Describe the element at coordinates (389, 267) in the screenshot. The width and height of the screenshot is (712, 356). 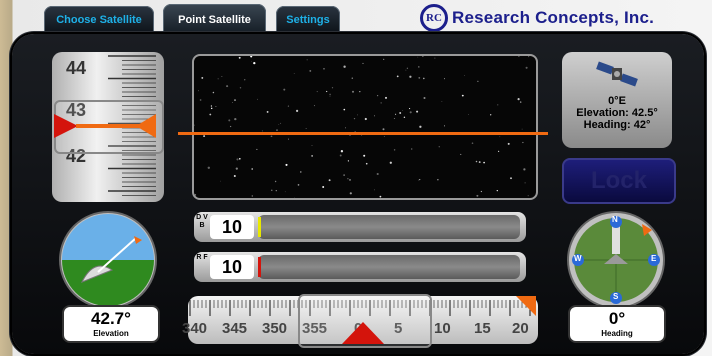
I see `rf-track` at that location.